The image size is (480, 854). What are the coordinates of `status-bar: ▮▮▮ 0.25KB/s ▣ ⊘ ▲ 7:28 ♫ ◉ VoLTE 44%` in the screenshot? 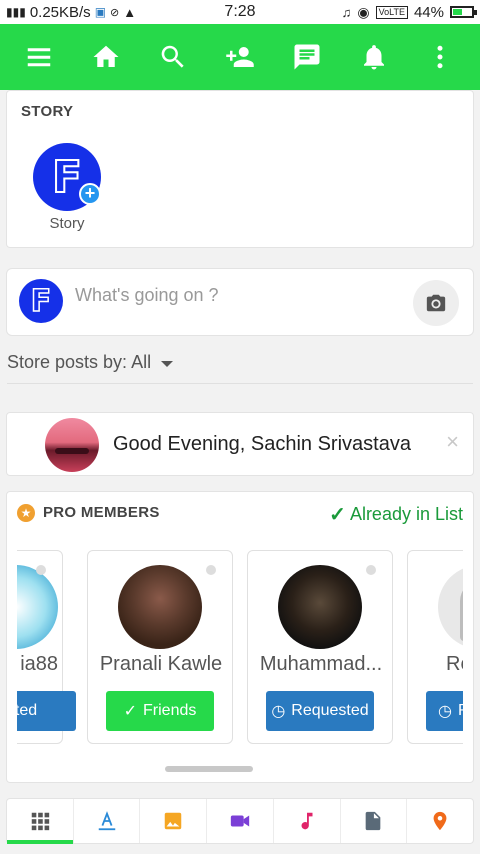 It's located at (240, 12).